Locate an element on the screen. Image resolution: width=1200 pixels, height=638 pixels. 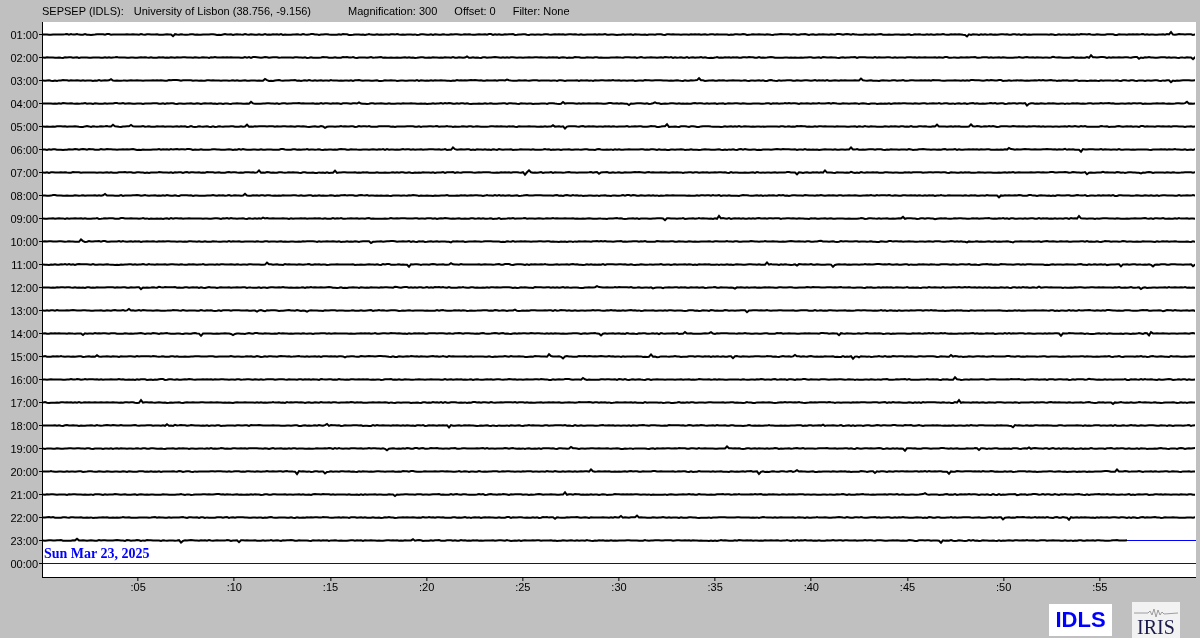
hour-label: 06:00 is located at coordinates (24, 149).